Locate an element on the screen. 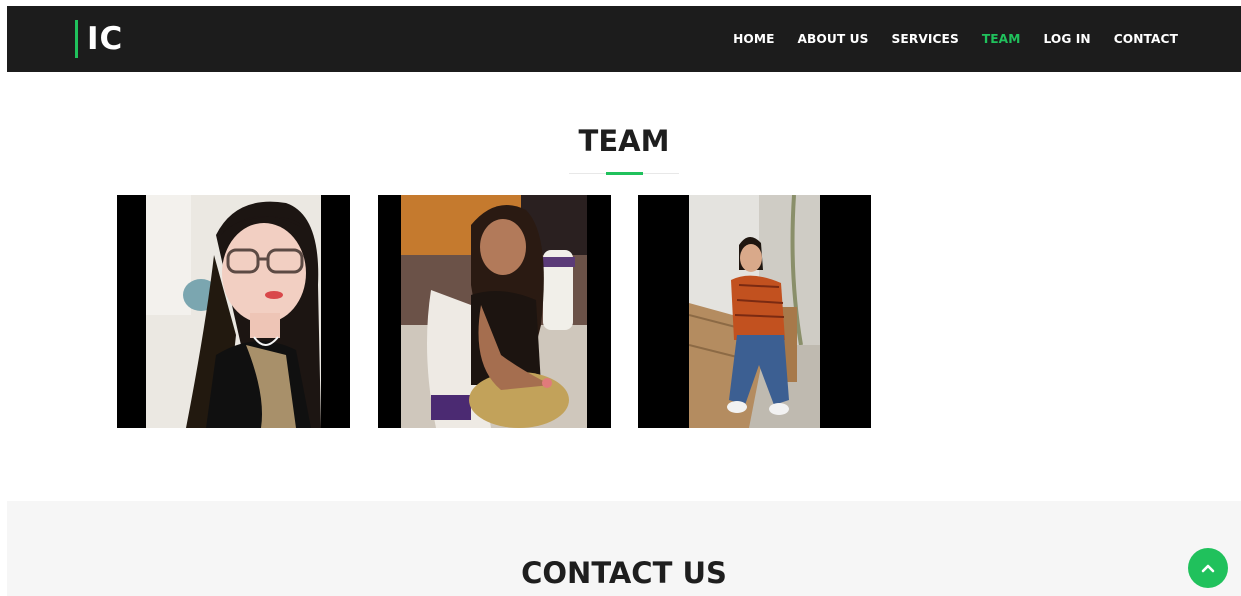 The height and width of the screenshot is (596, 1241). title-accent-line is located at coordinates (624, 173).